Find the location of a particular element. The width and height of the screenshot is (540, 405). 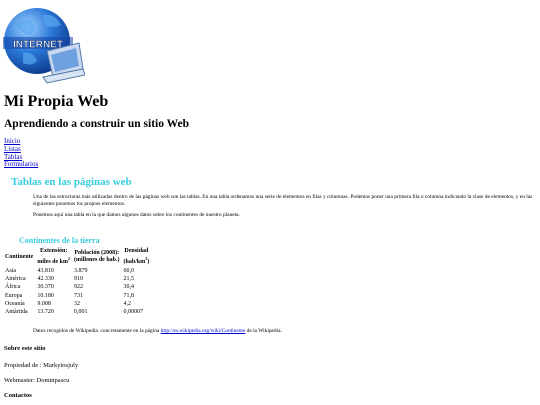

cell-population: 910 is located at coordinates (79, 279).